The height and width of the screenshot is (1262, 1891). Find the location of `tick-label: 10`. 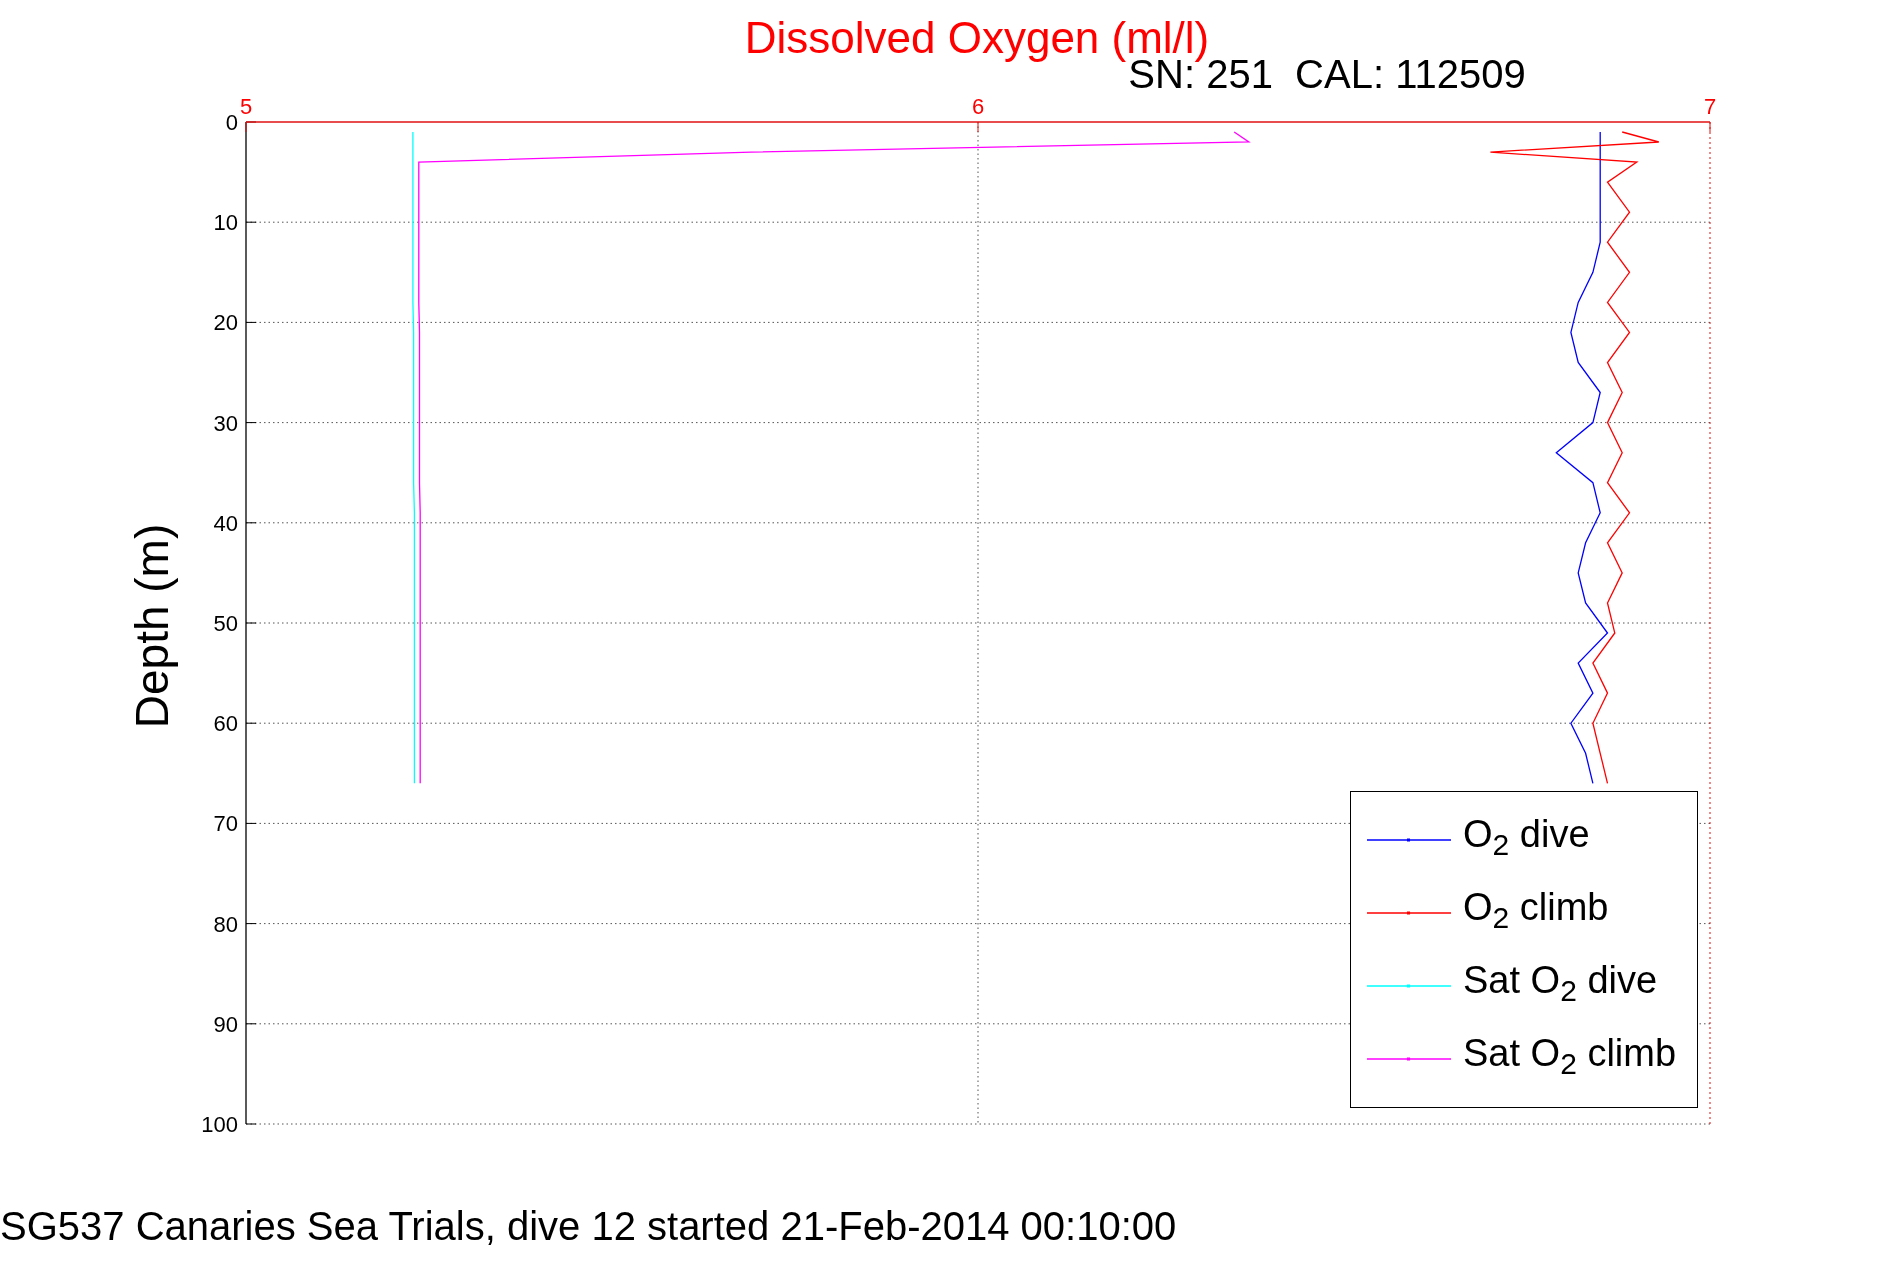

tick-label: 10 is located at coordinates (225, 223).